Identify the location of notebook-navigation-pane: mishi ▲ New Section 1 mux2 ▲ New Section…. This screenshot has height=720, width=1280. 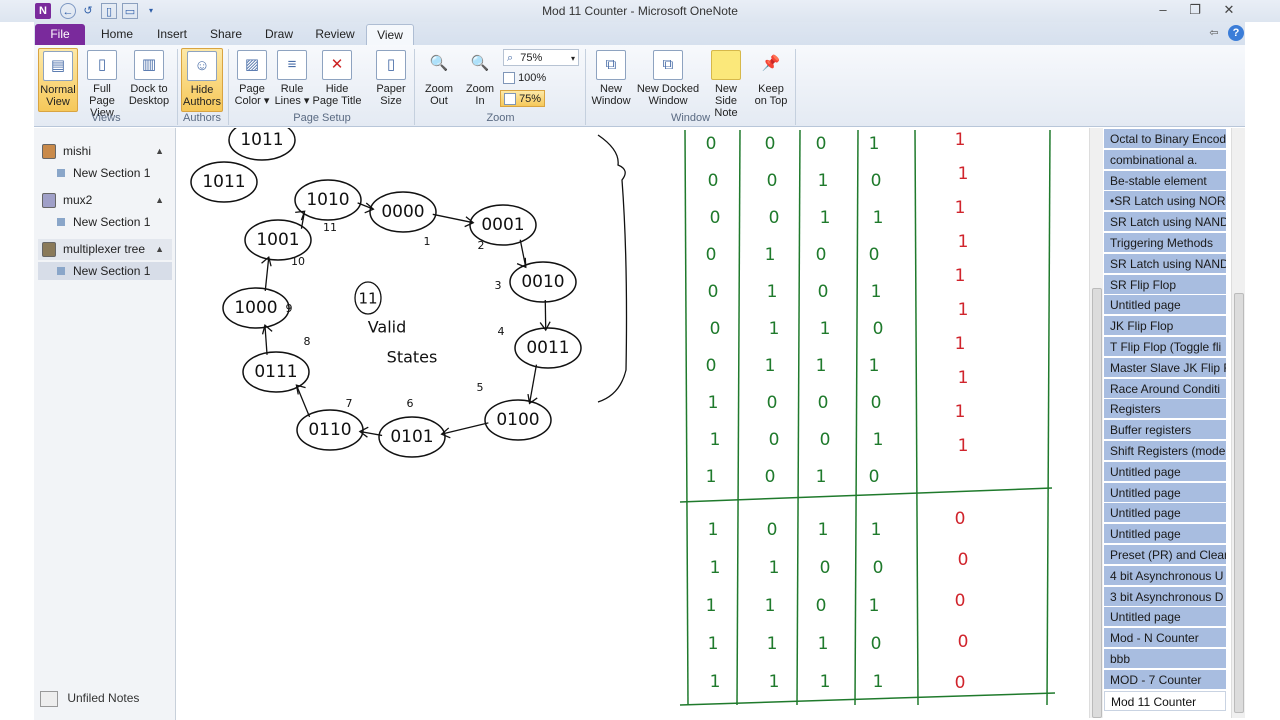
(105, 424).